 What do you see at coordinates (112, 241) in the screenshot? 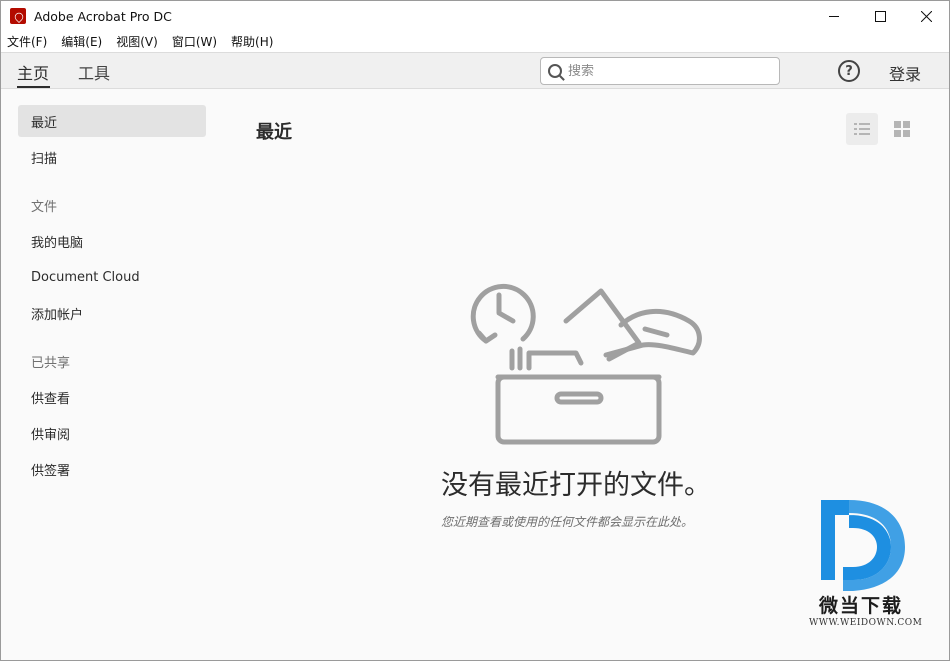
I see `sidebar-item-my-computer: 我的电脑` at bounding box center [112, 241].